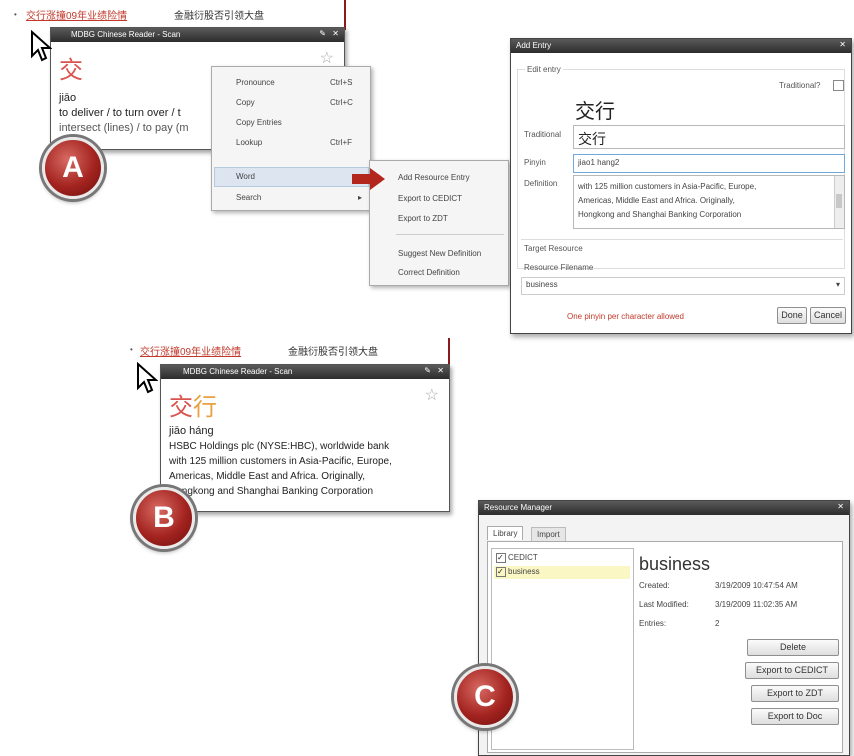  Describe the element at coordinates (368, 179) in the screenshot. I see `arrow-right-icon` at that location.